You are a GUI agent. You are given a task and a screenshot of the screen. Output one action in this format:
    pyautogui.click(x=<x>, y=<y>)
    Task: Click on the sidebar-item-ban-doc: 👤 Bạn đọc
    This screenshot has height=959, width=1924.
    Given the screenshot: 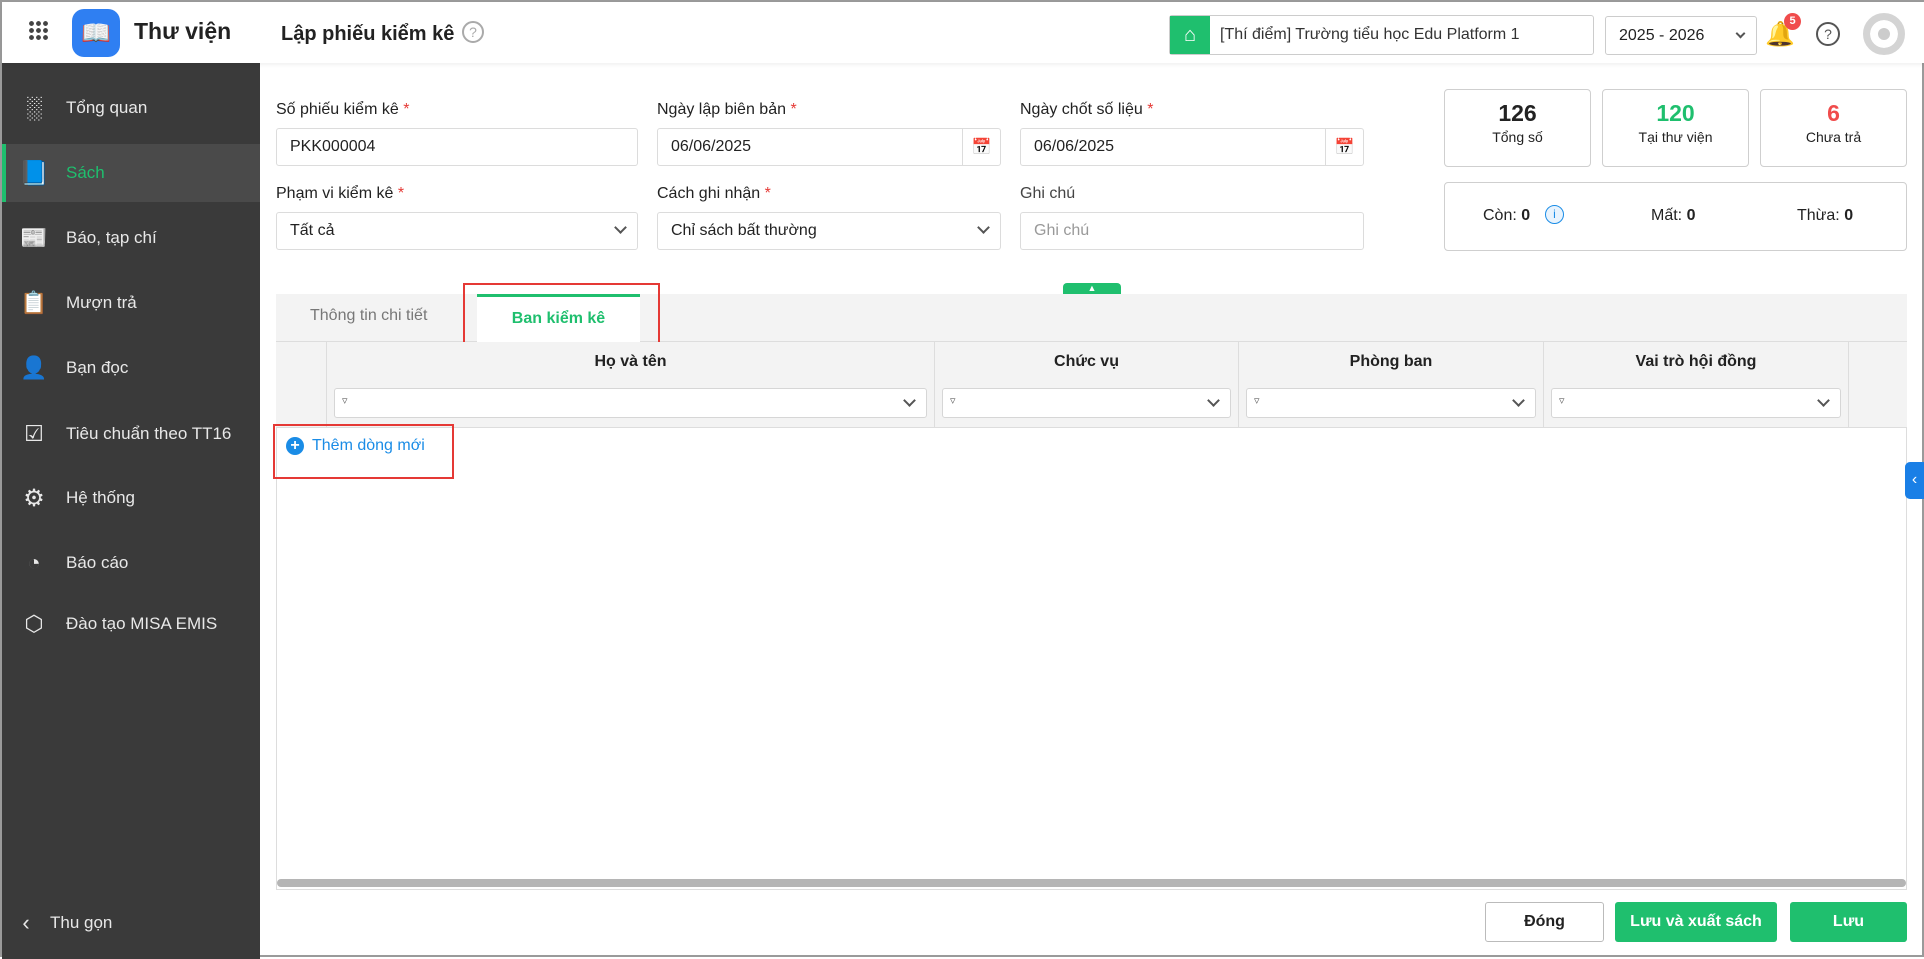 What is the action you would take?
    pyautogui.click(x=131, y=368)
    